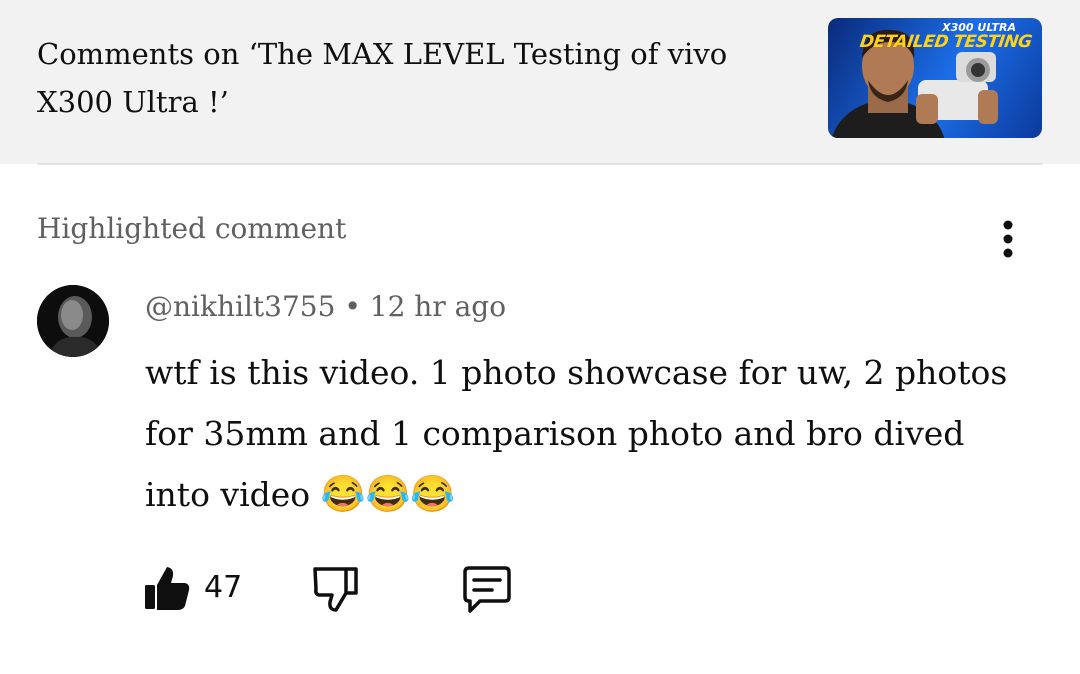 The image size is (1080, 674). I want to click on like-count: 47, so click(223, 587).